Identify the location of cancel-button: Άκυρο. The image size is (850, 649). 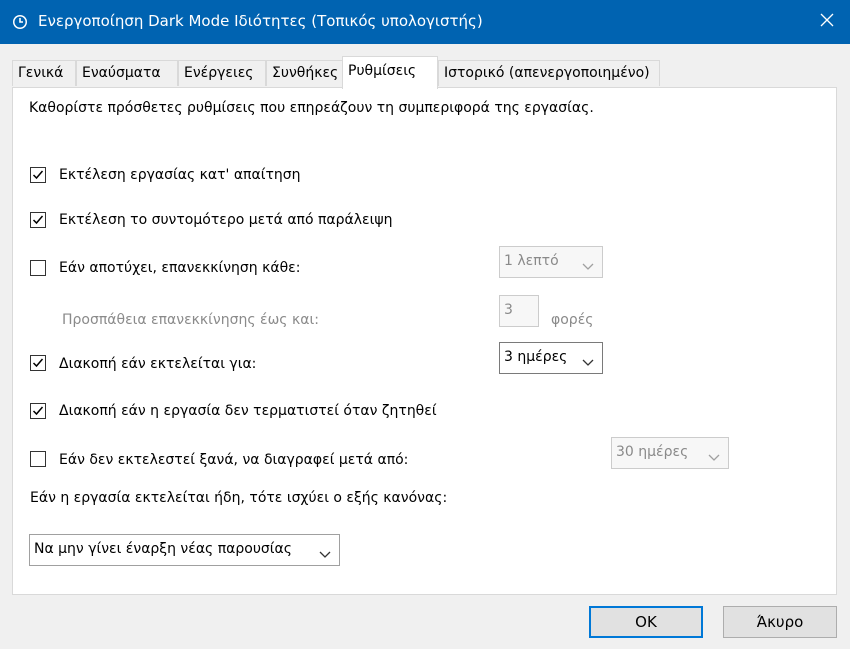
(780, 622).